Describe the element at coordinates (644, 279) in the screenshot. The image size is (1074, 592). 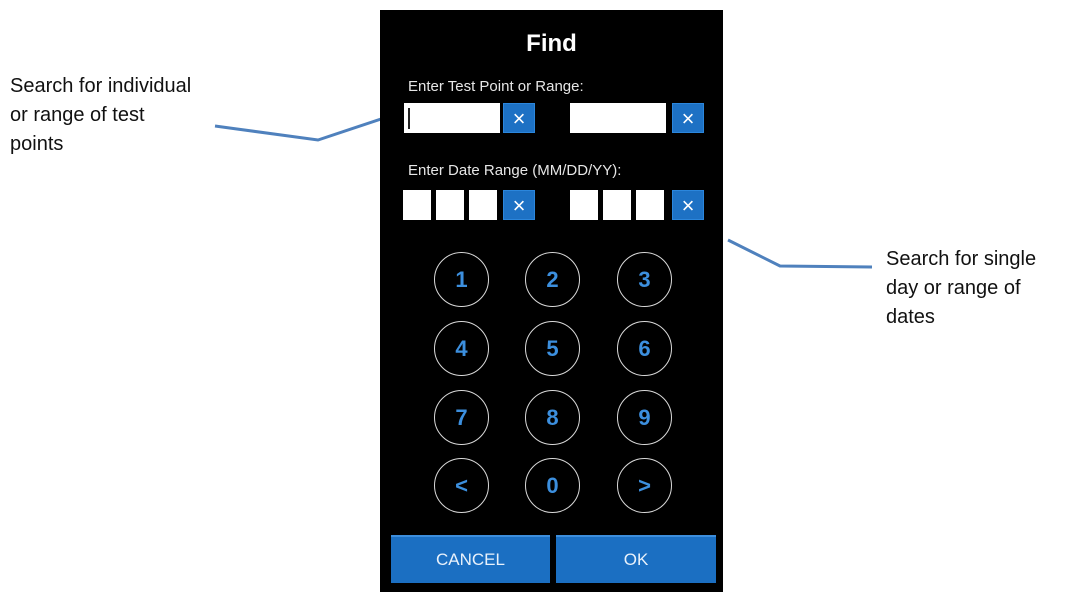
I see `key-3: 3` at that location.